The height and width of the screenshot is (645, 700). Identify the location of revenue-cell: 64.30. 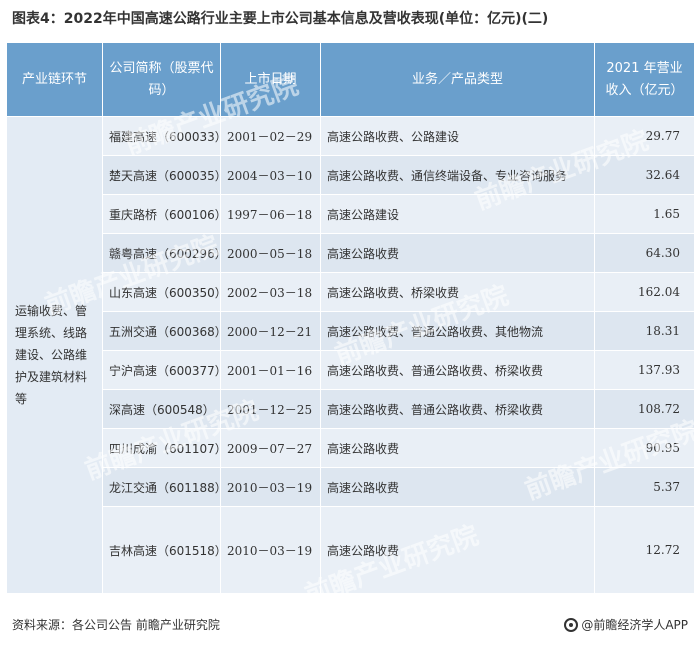
(644, 253).